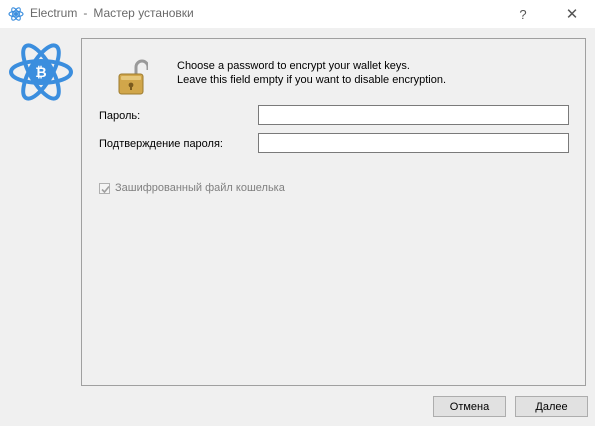 The height and width of the screenshot is (426, 595). I want to click on encrypt-wallet-file-label: Зашифрованный файл кошелька, so click(200, 188).